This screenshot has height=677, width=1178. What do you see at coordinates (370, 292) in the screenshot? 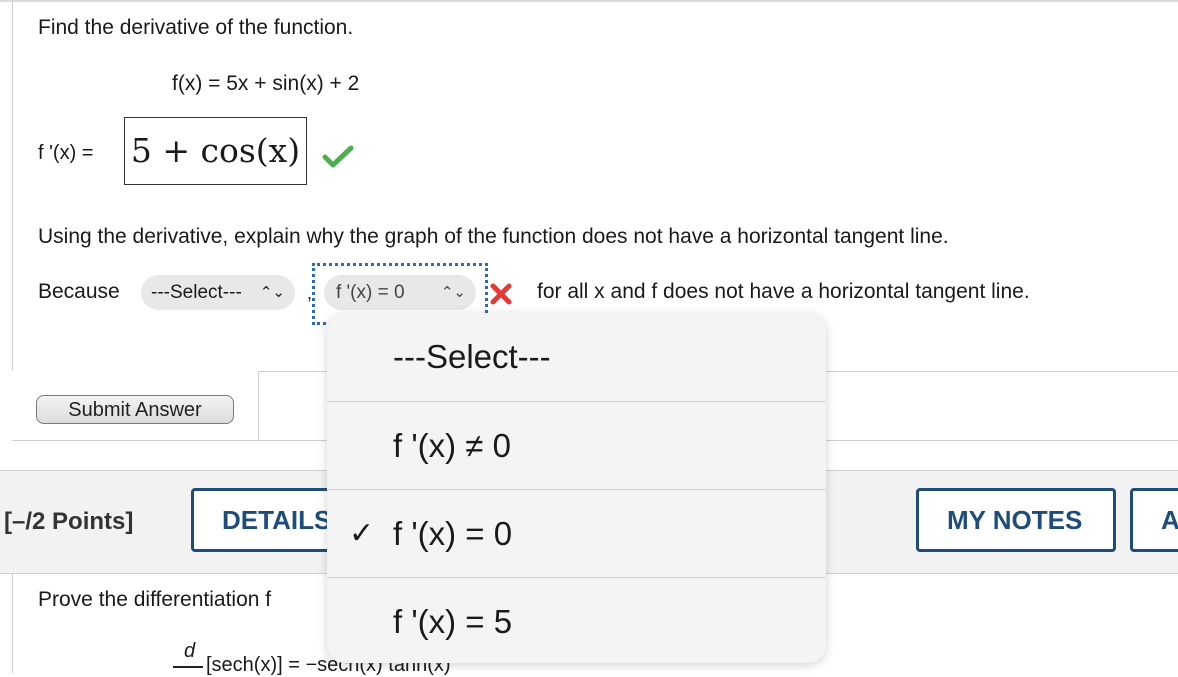
I see `reason-select-2-value: f '(x) = 0` at bounding box center [370, 292].